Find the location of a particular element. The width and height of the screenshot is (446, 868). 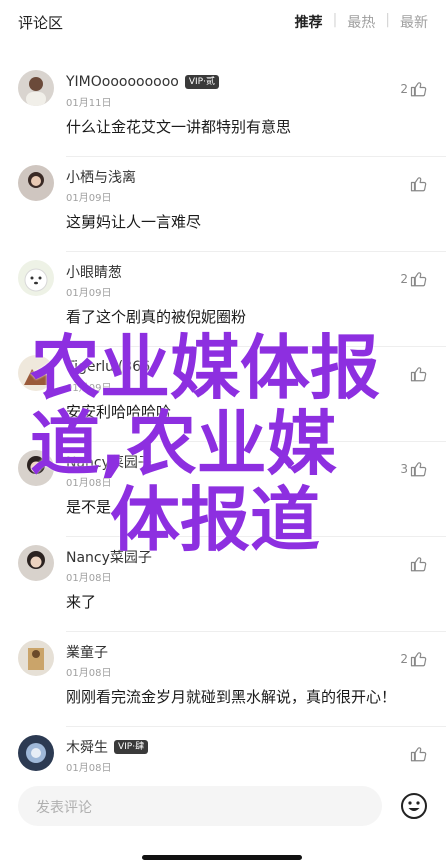

name-row: YIMOooooooooo VIP·贰 is located at coordinates (142, 82).